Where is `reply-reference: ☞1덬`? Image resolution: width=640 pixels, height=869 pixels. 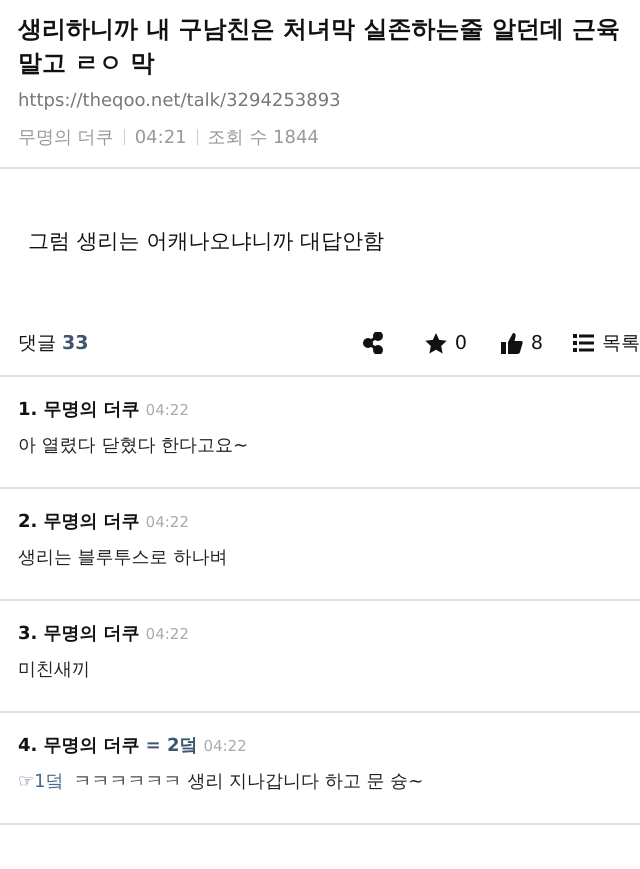
reply-reference: ☞1덬 is located at coordinates (41, 781).